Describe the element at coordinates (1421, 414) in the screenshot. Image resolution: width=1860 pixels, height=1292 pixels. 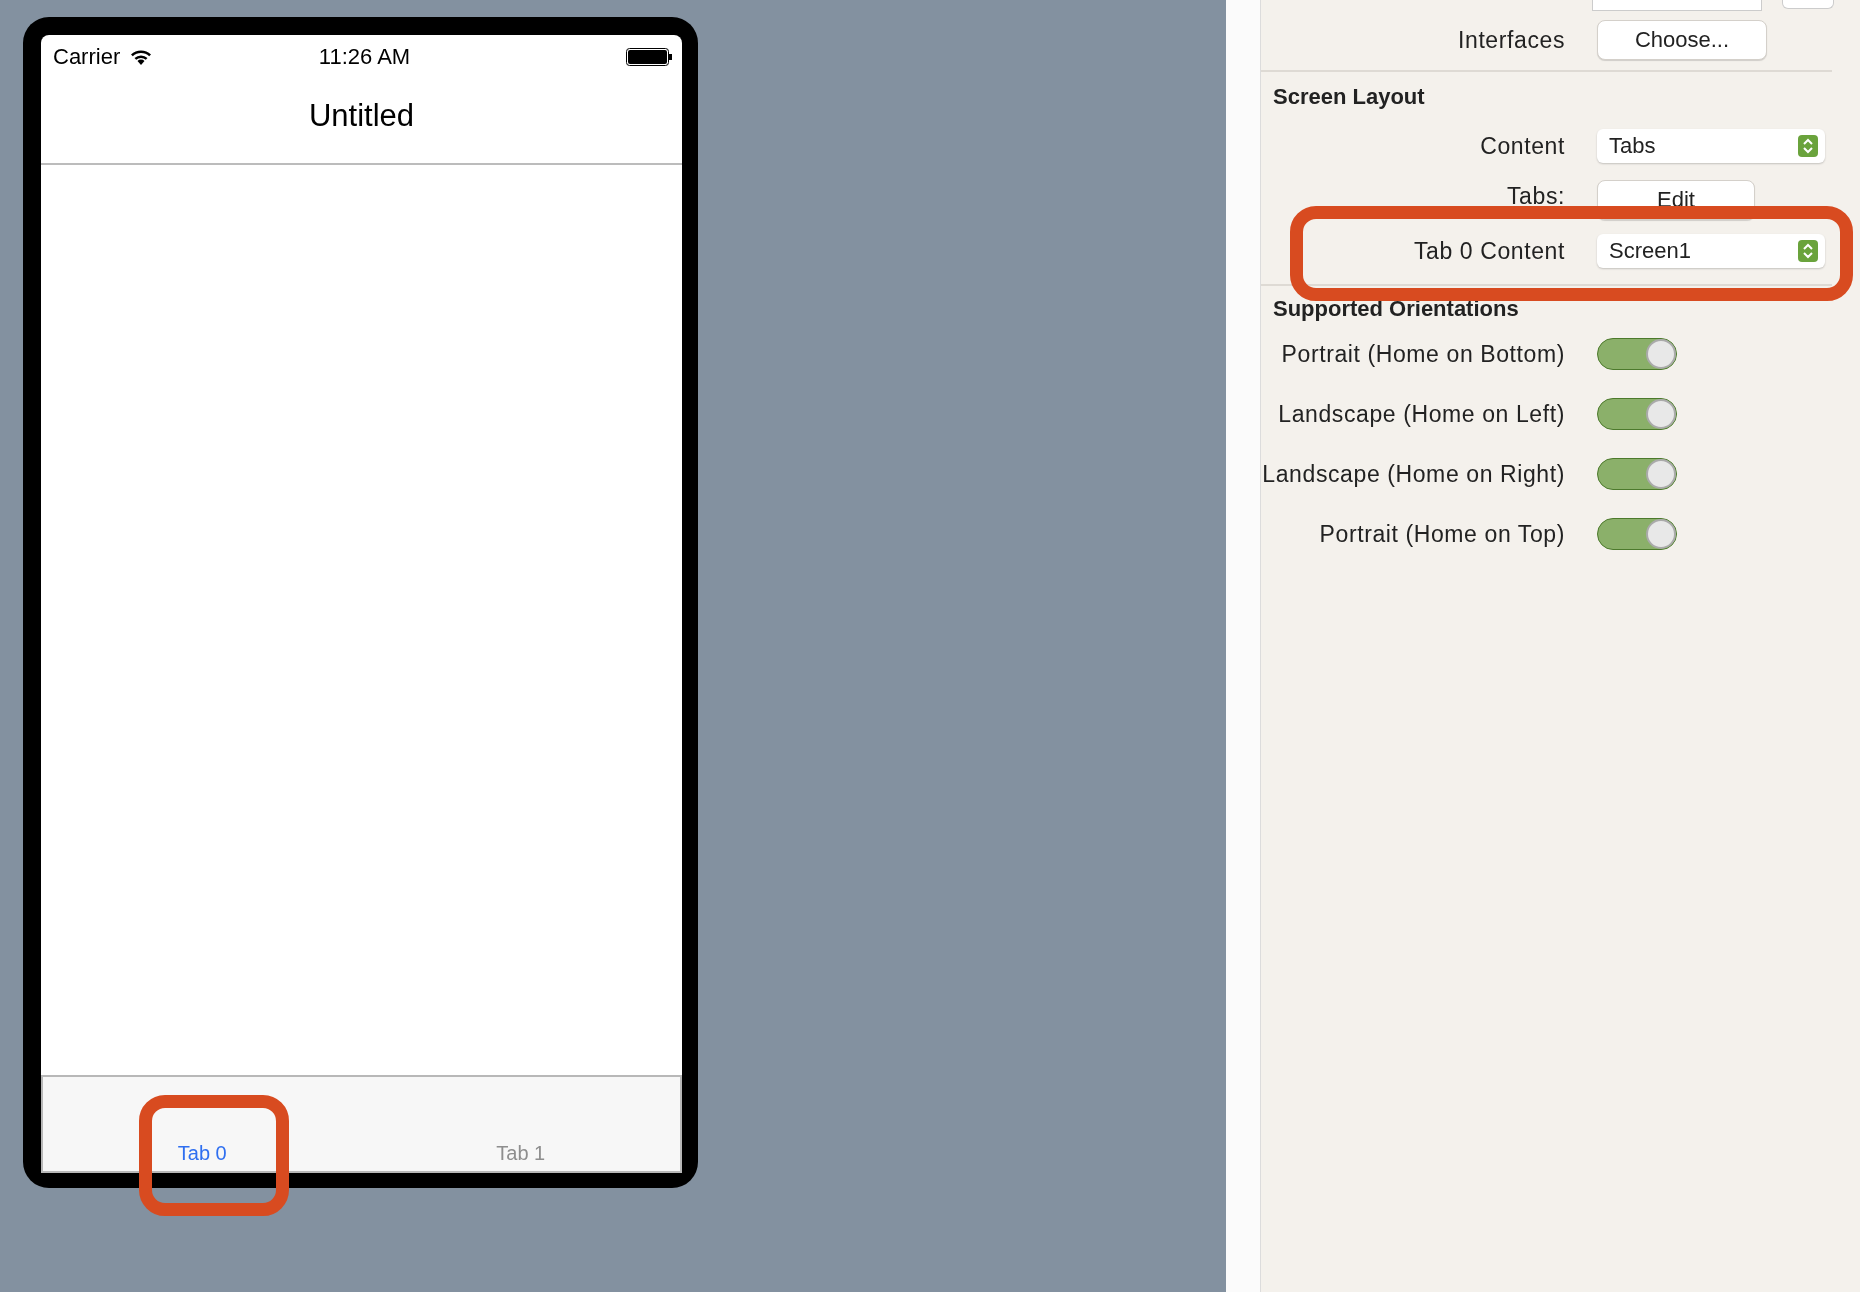
I see `toggle-label: Landscape (Home on Left)` at that location.